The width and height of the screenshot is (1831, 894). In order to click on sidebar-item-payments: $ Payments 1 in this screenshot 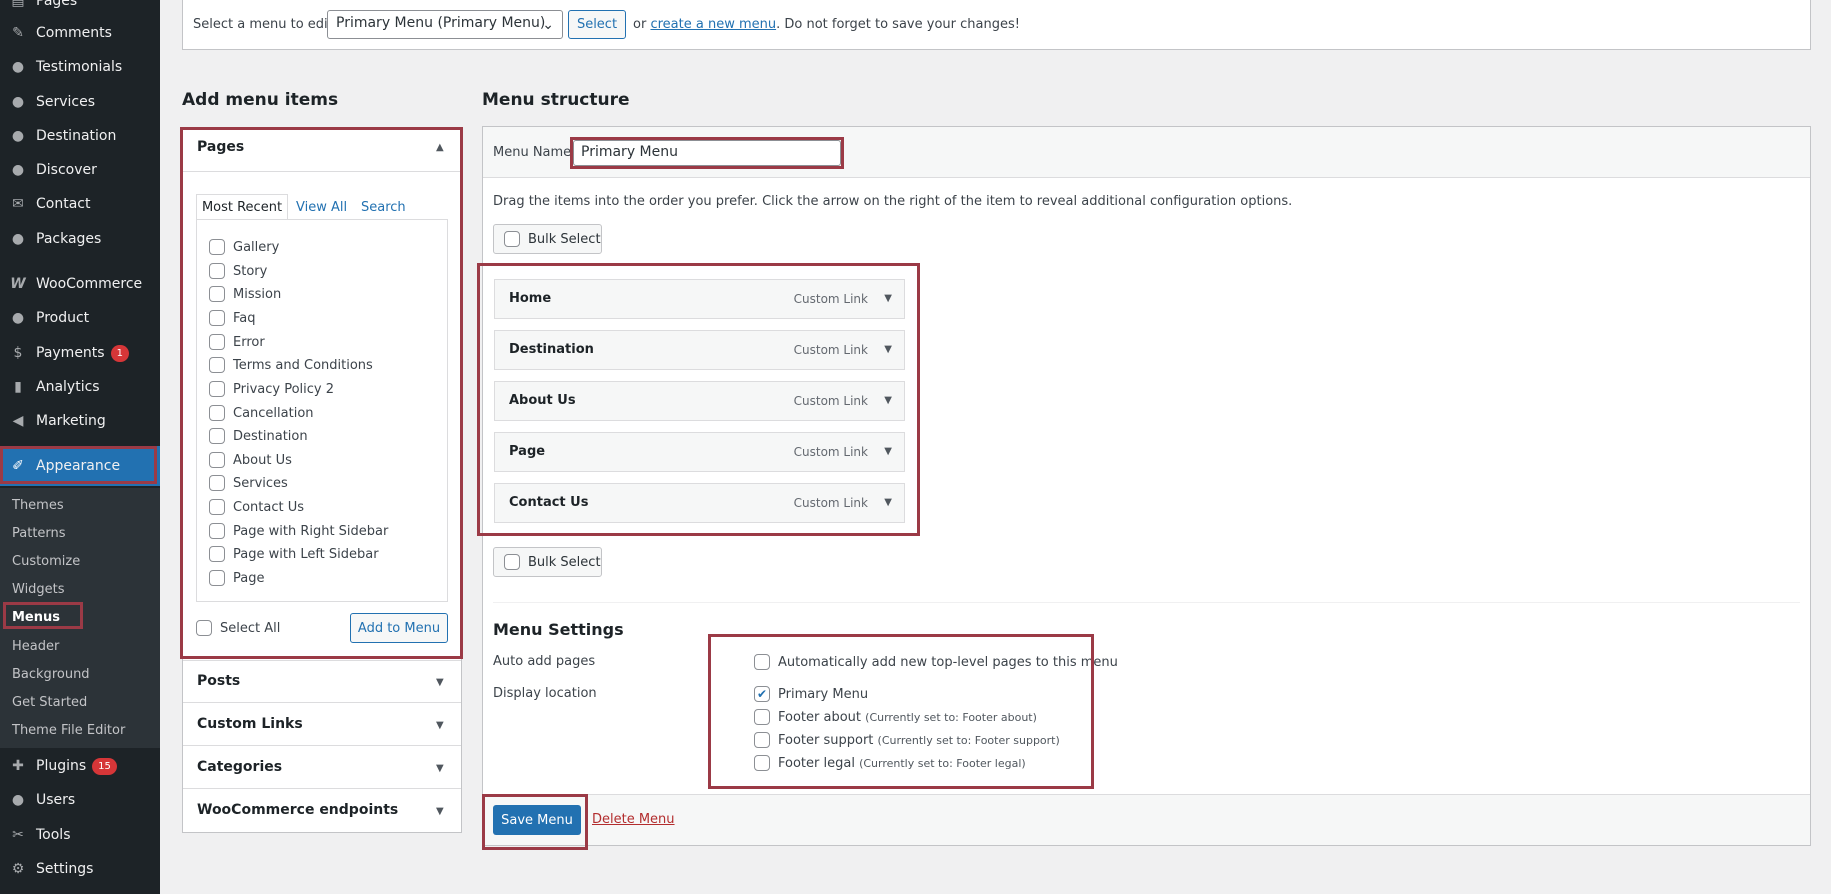, I will do `click(80, 353)`.